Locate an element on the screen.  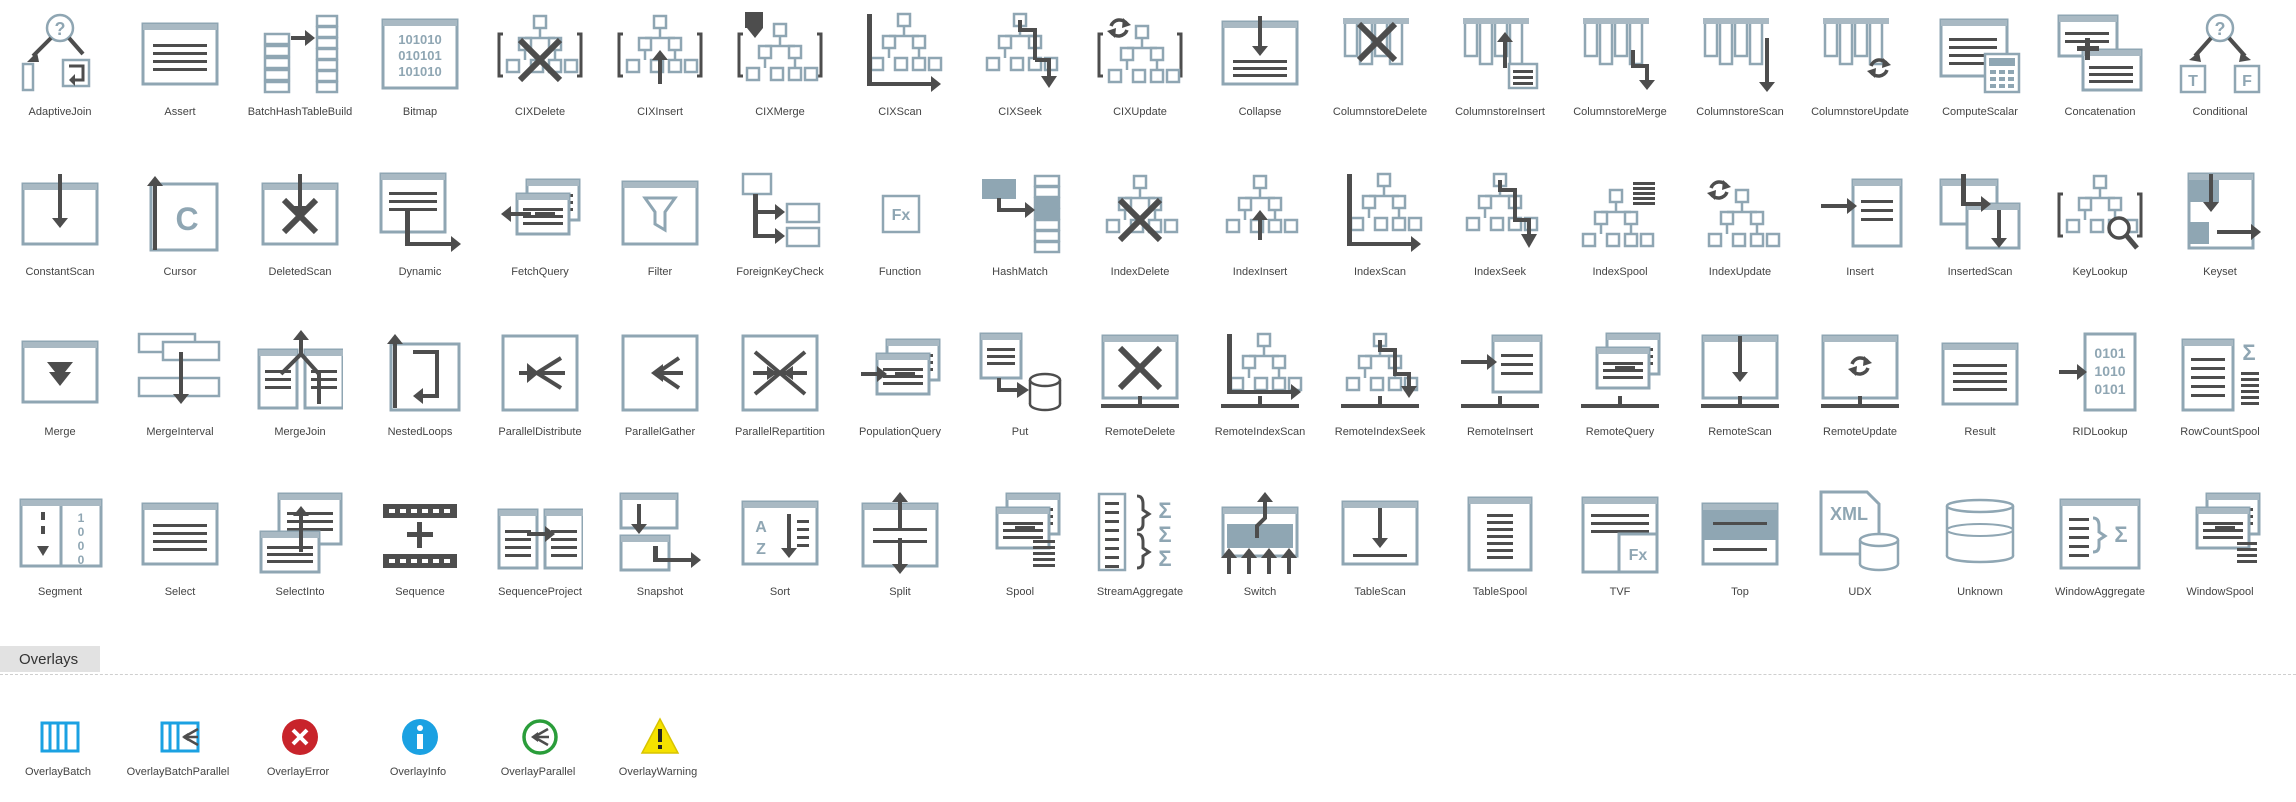
index-update-icon is located at coordinates (1744, 214).